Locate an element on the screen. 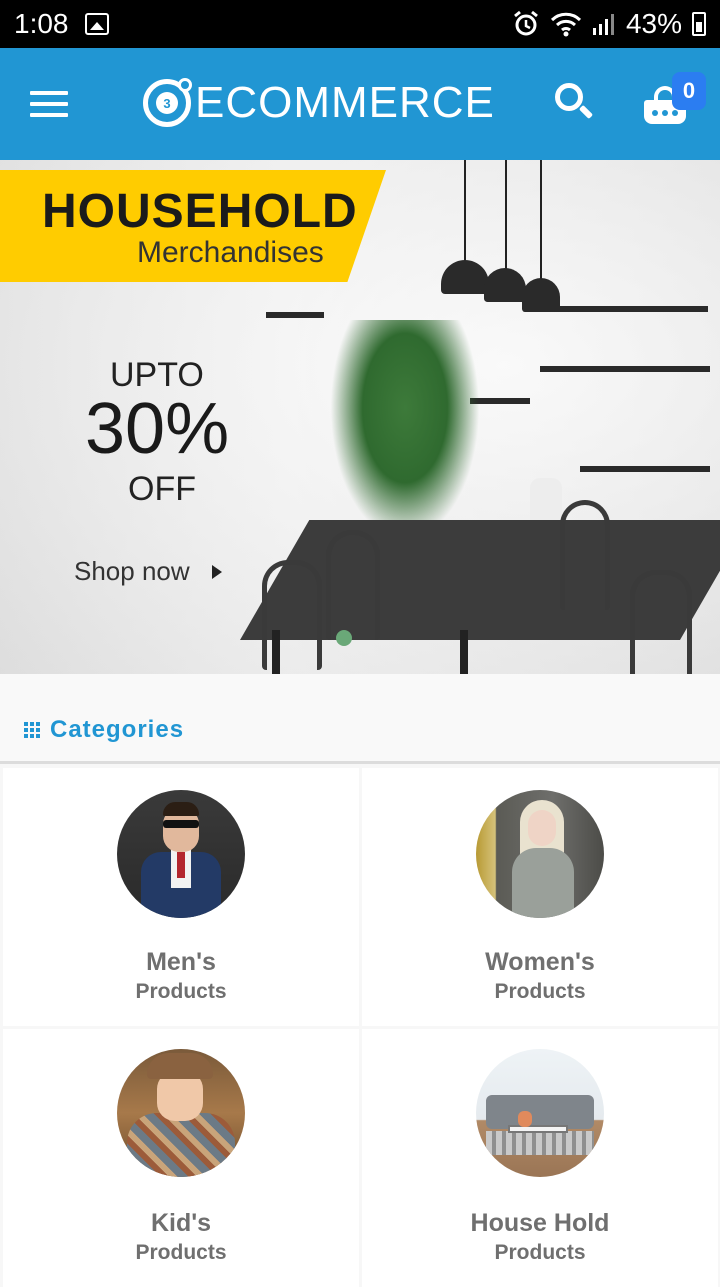 The image size is (720, 1287). category-household: House Hold Products is located at coordinates (540, 1158).